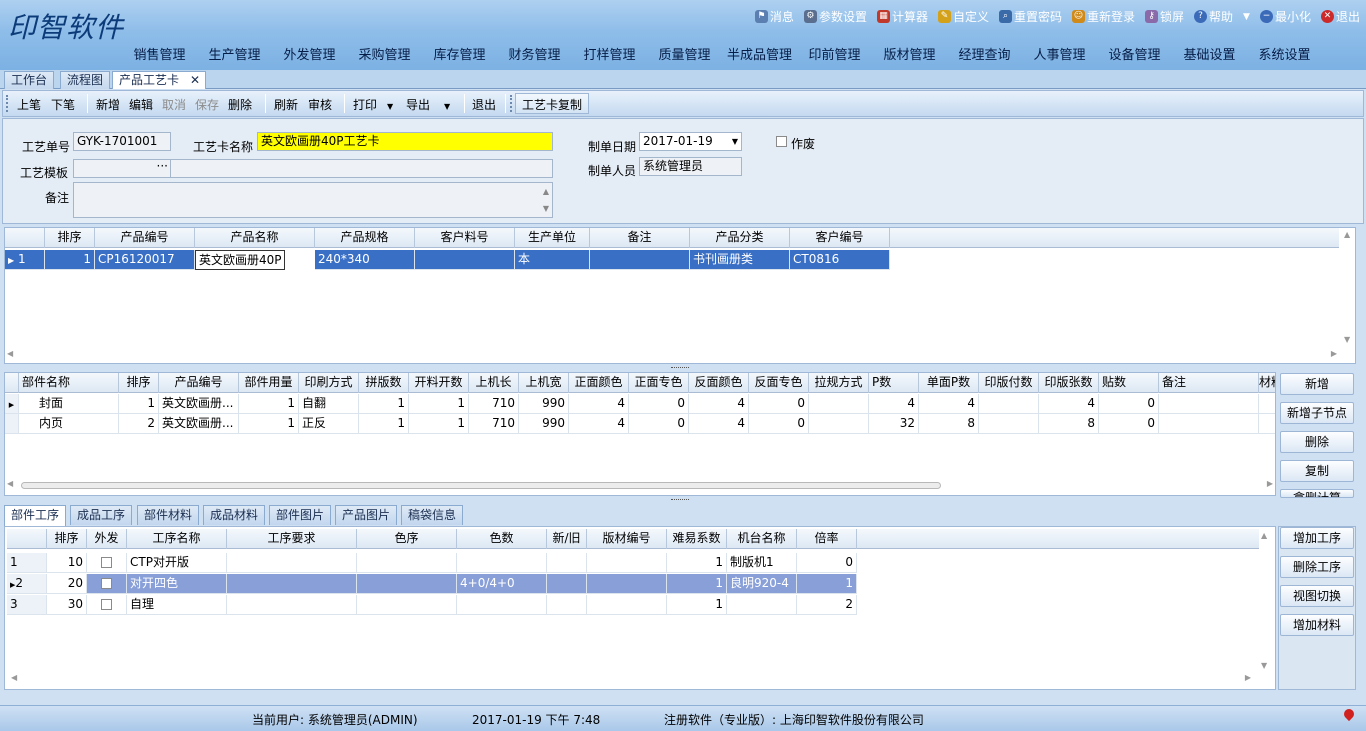  What do you see at coordinates (494, 424) in the screenshot?
I see `cell-machine-length: 710` at bounding box center [494, 424].